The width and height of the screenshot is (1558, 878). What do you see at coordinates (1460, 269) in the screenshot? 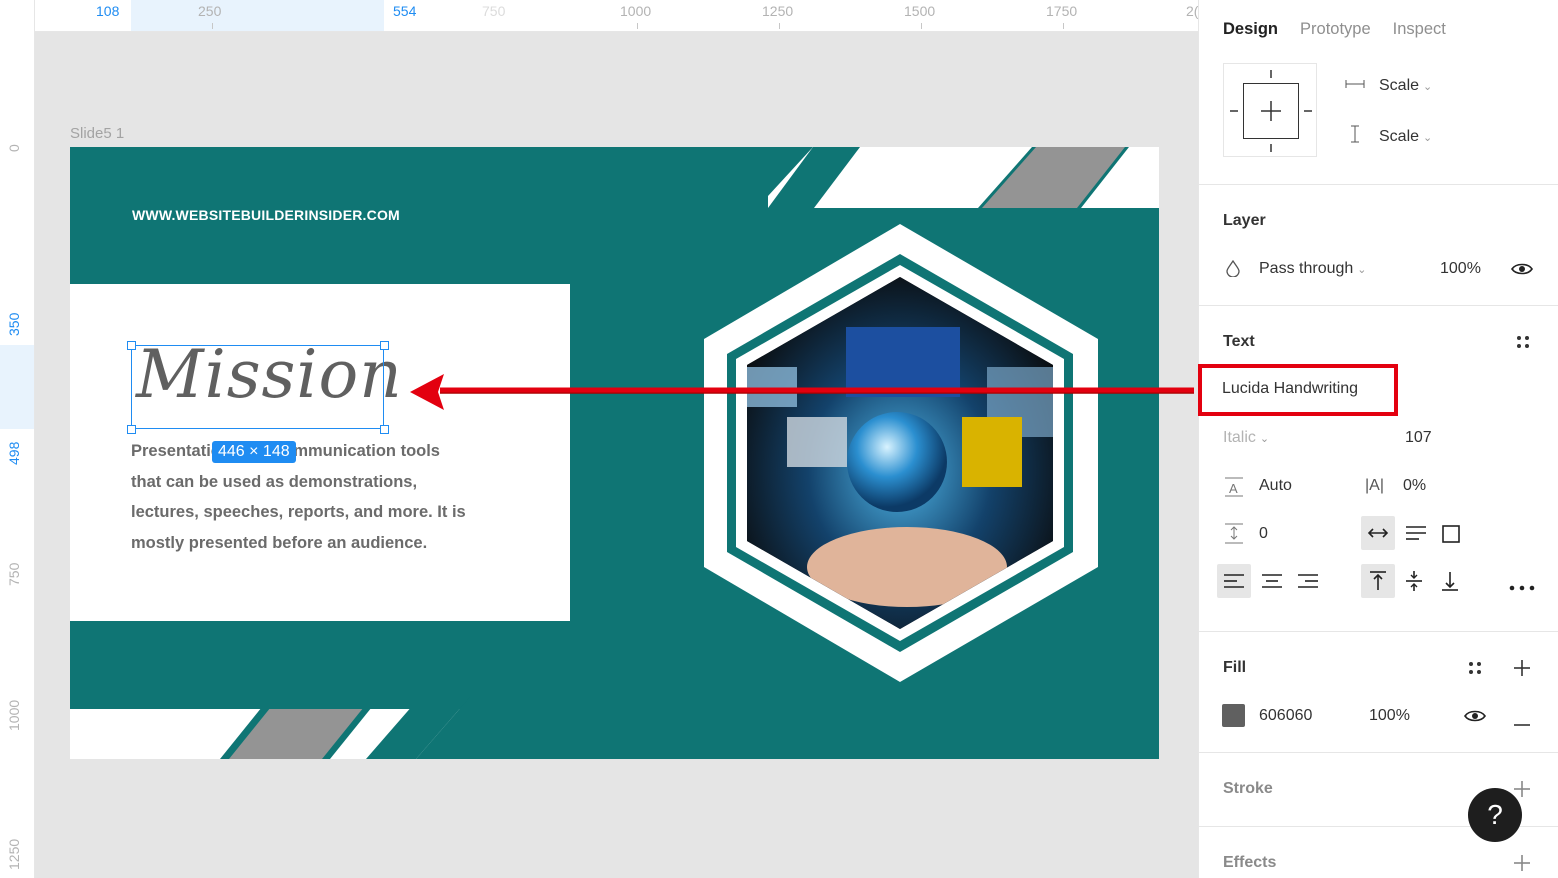
I see `layer-opacity-input: 100%` at bounding box center [1460, 269].